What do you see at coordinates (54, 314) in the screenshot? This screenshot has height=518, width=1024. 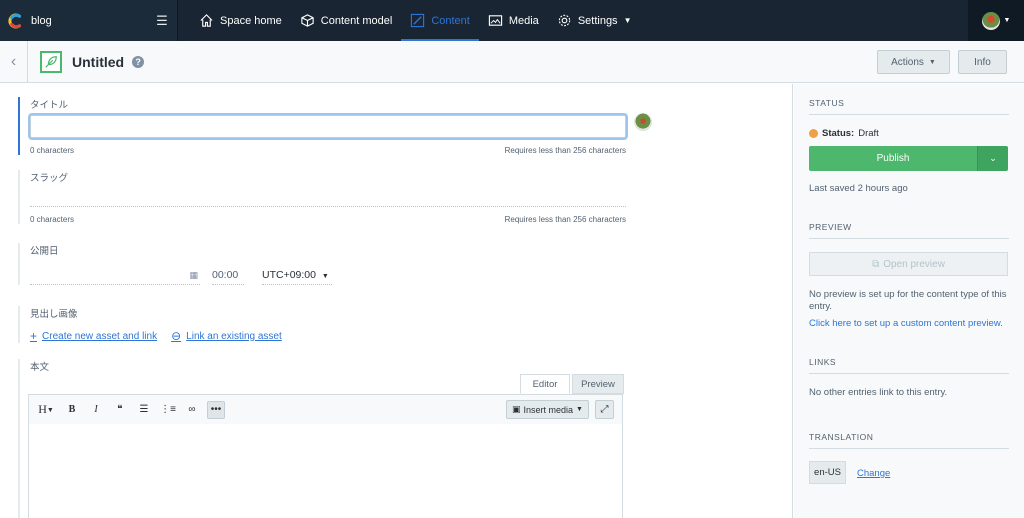 I see `field-label: 見出し画像` at bounding box center [54, 314].